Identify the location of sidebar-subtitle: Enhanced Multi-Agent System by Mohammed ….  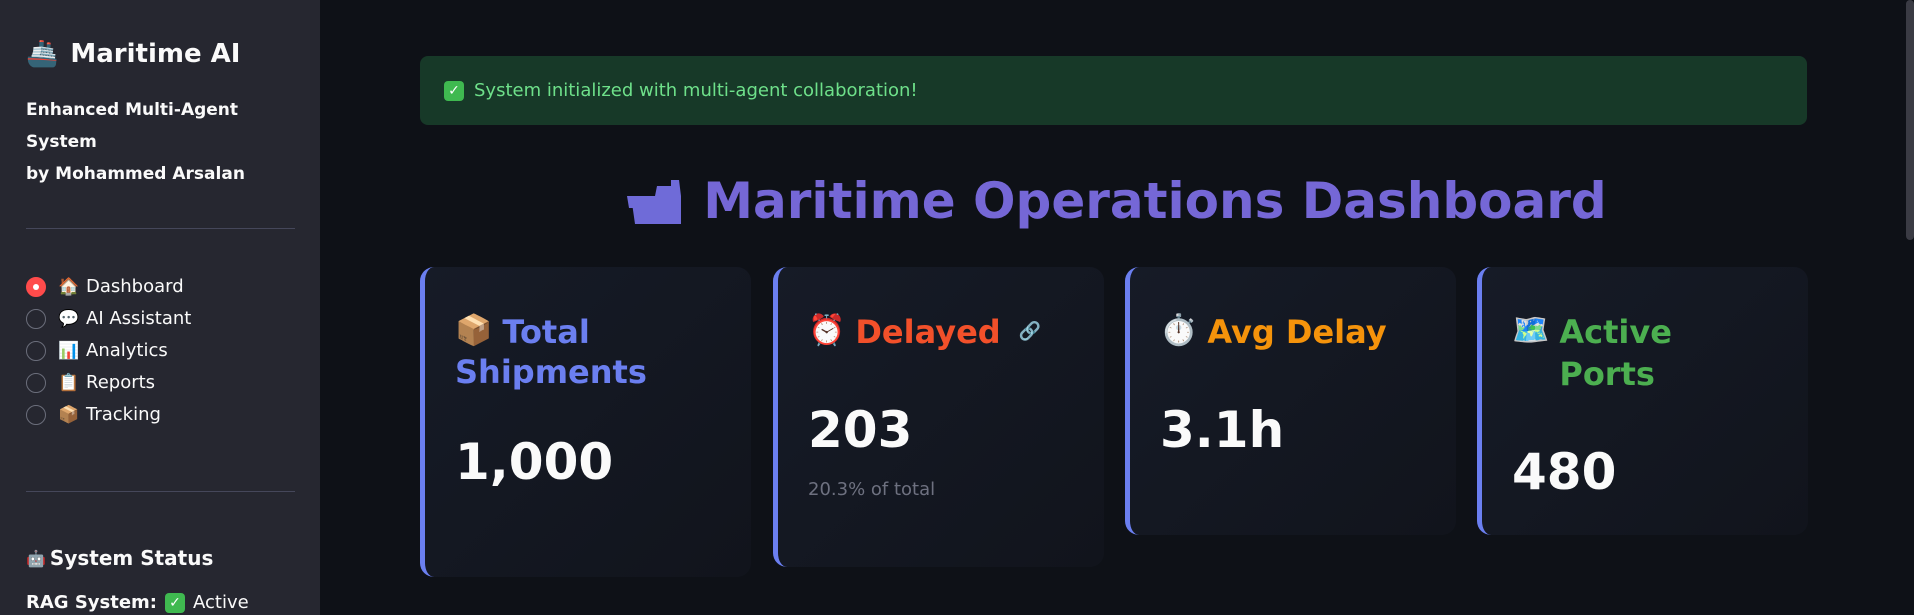
(160, 142).